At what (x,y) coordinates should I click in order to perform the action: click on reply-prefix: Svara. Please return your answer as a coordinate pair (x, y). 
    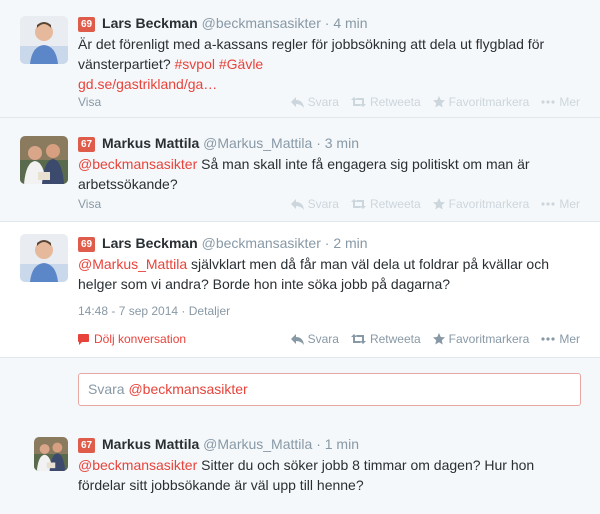
    Looking at the image, I should click on (108, 389).